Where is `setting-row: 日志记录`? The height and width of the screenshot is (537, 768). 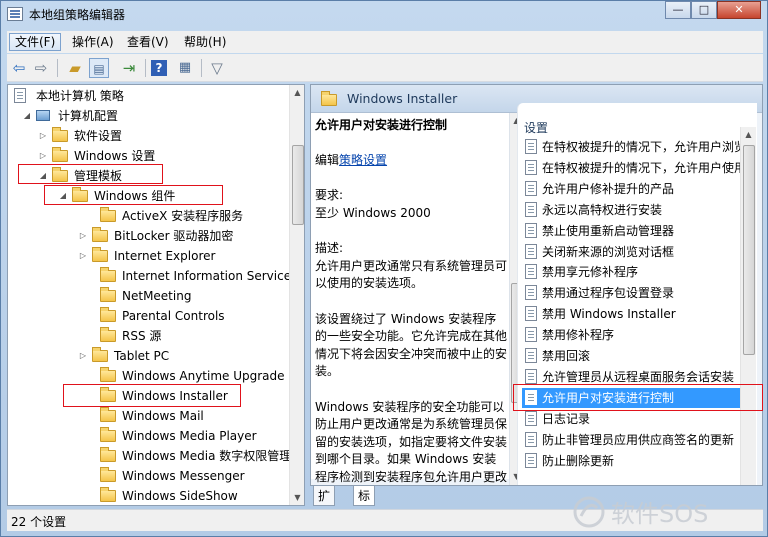
setting-row: 日志记录 is located at coordinates (635, 419).